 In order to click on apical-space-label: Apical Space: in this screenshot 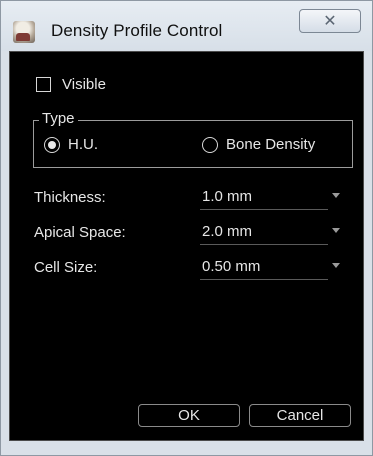, I will do `click(80, 232)`.